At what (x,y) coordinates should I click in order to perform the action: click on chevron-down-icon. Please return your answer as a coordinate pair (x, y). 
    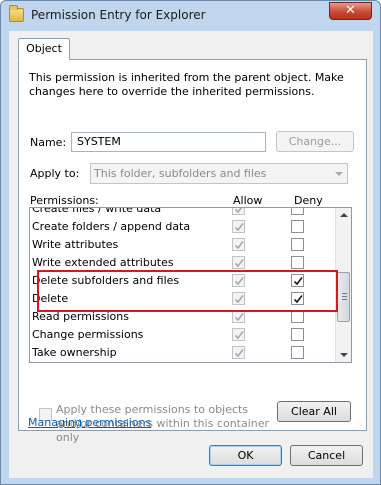
    Looking at the image, I should click on (339, 174).